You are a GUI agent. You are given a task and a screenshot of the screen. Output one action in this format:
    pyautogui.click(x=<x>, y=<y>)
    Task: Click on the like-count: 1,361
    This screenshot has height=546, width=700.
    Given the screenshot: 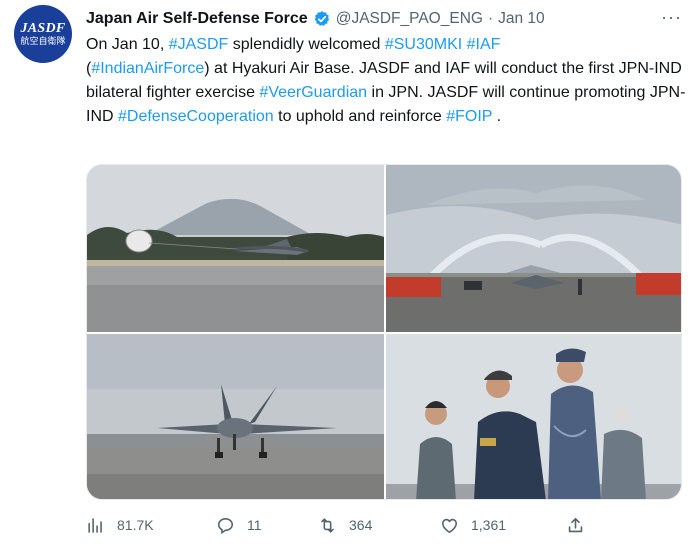 What is the action you would take?
    pyautogui.click(x=489, y=525)
    